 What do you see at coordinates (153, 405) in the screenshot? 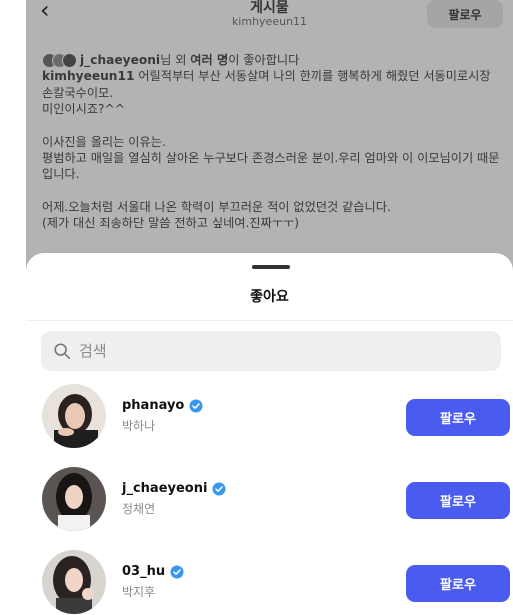
I see `username: phanayo` at bounding box center [153, 405].